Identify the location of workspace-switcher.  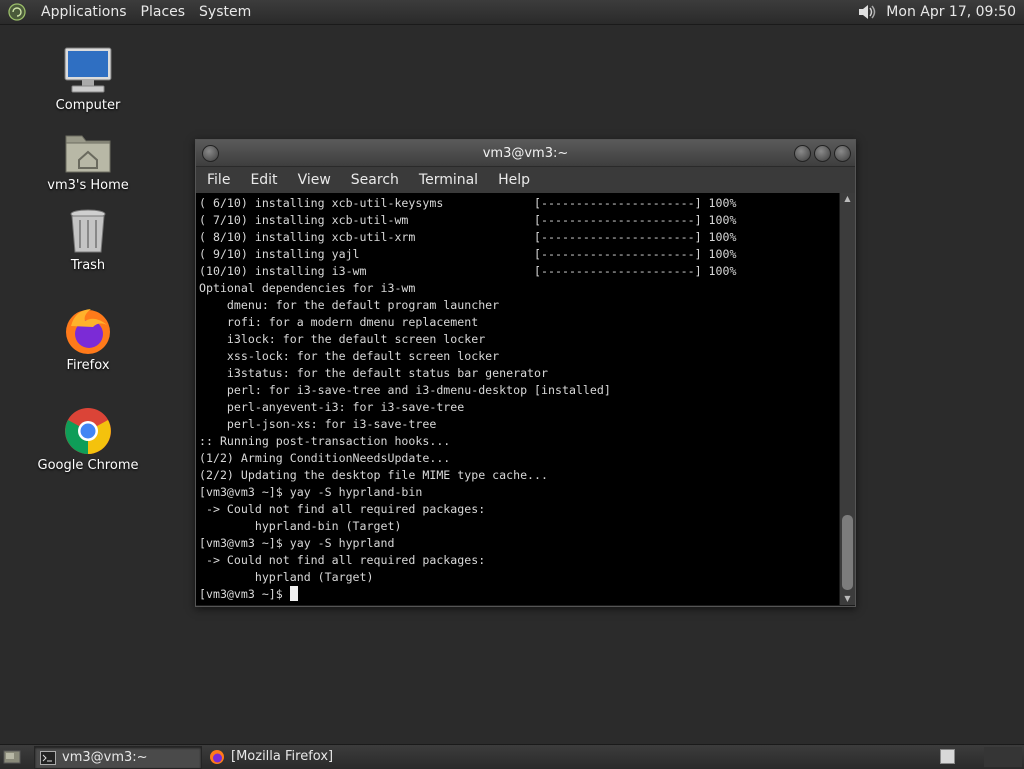
(947, 756).